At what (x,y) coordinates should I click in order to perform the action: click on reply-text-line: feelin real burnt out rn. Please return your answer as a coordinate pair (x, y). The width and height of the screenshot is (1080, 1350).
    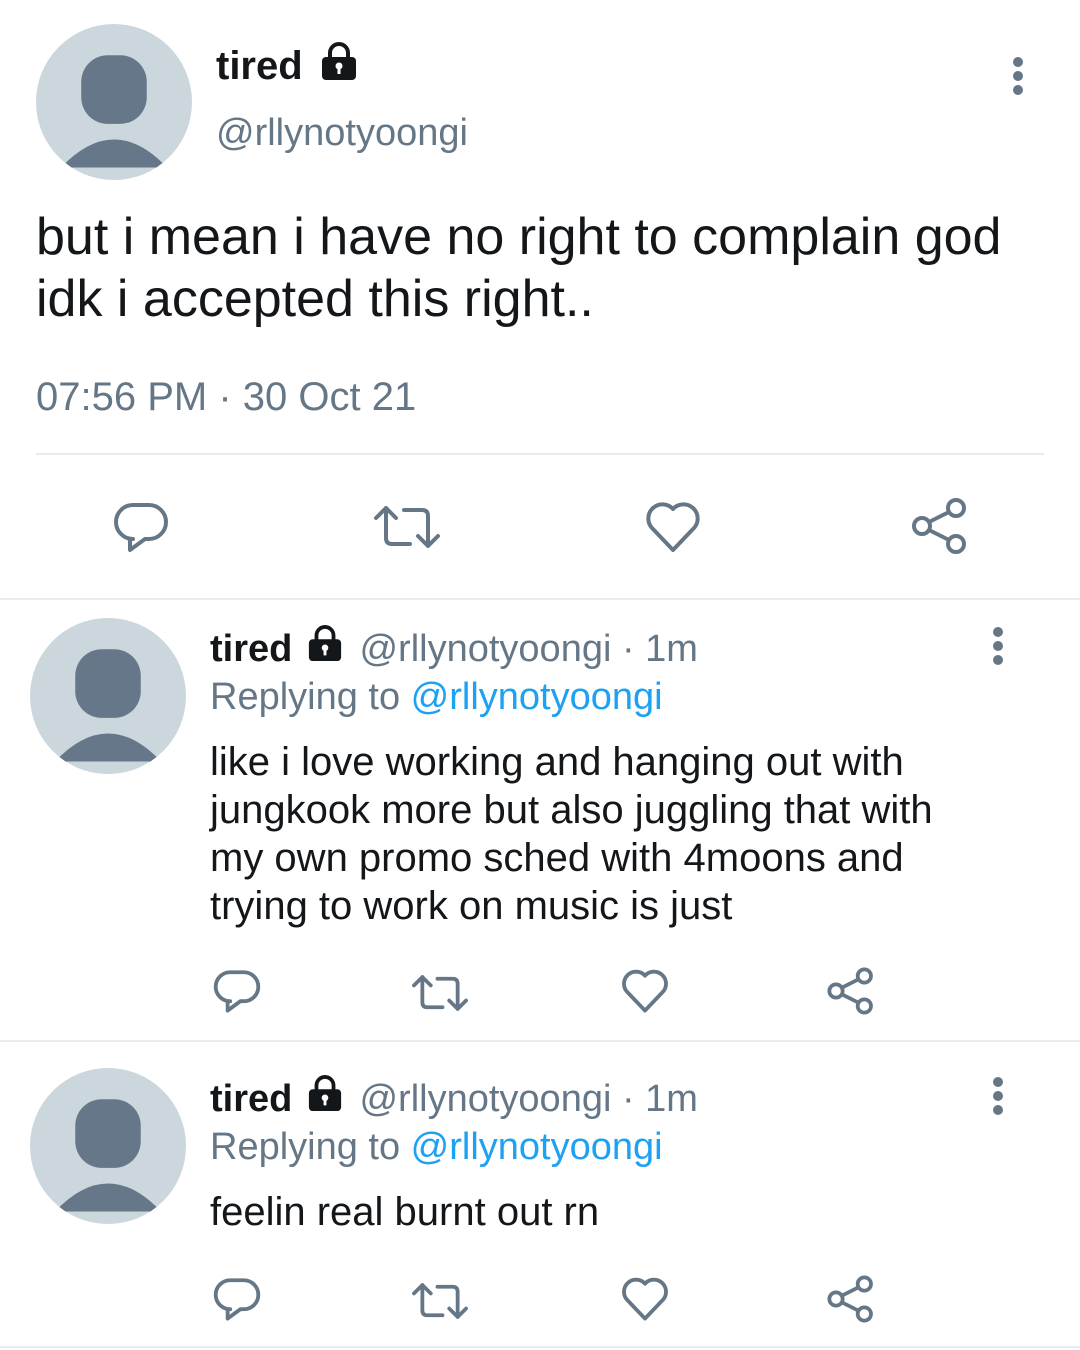
    Looking at the image, I should click on (405, 1212).